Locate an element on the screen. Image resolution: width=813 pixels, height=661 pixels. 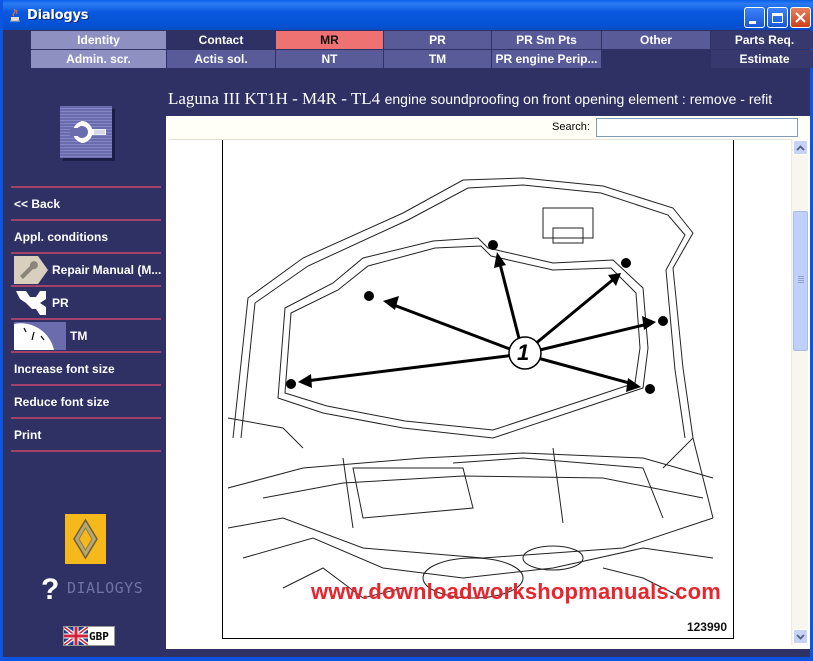
tab-parts-req: Parts Req. is located at coordinates (762, 40).